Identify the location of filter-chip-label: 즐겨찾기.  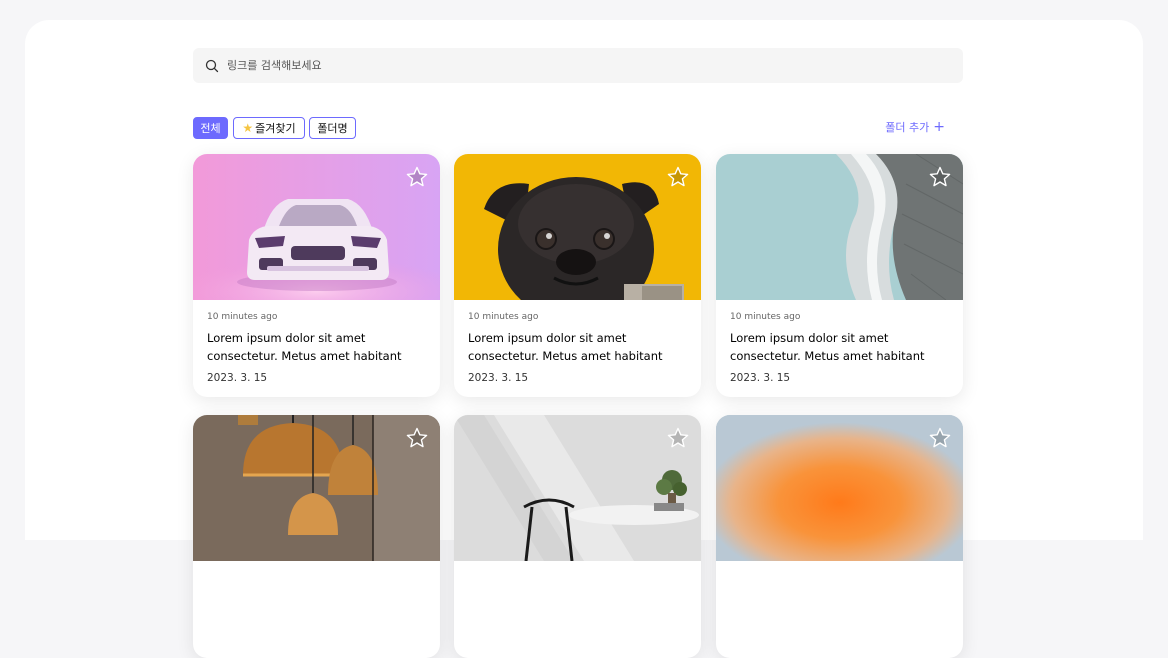
(275, 128).